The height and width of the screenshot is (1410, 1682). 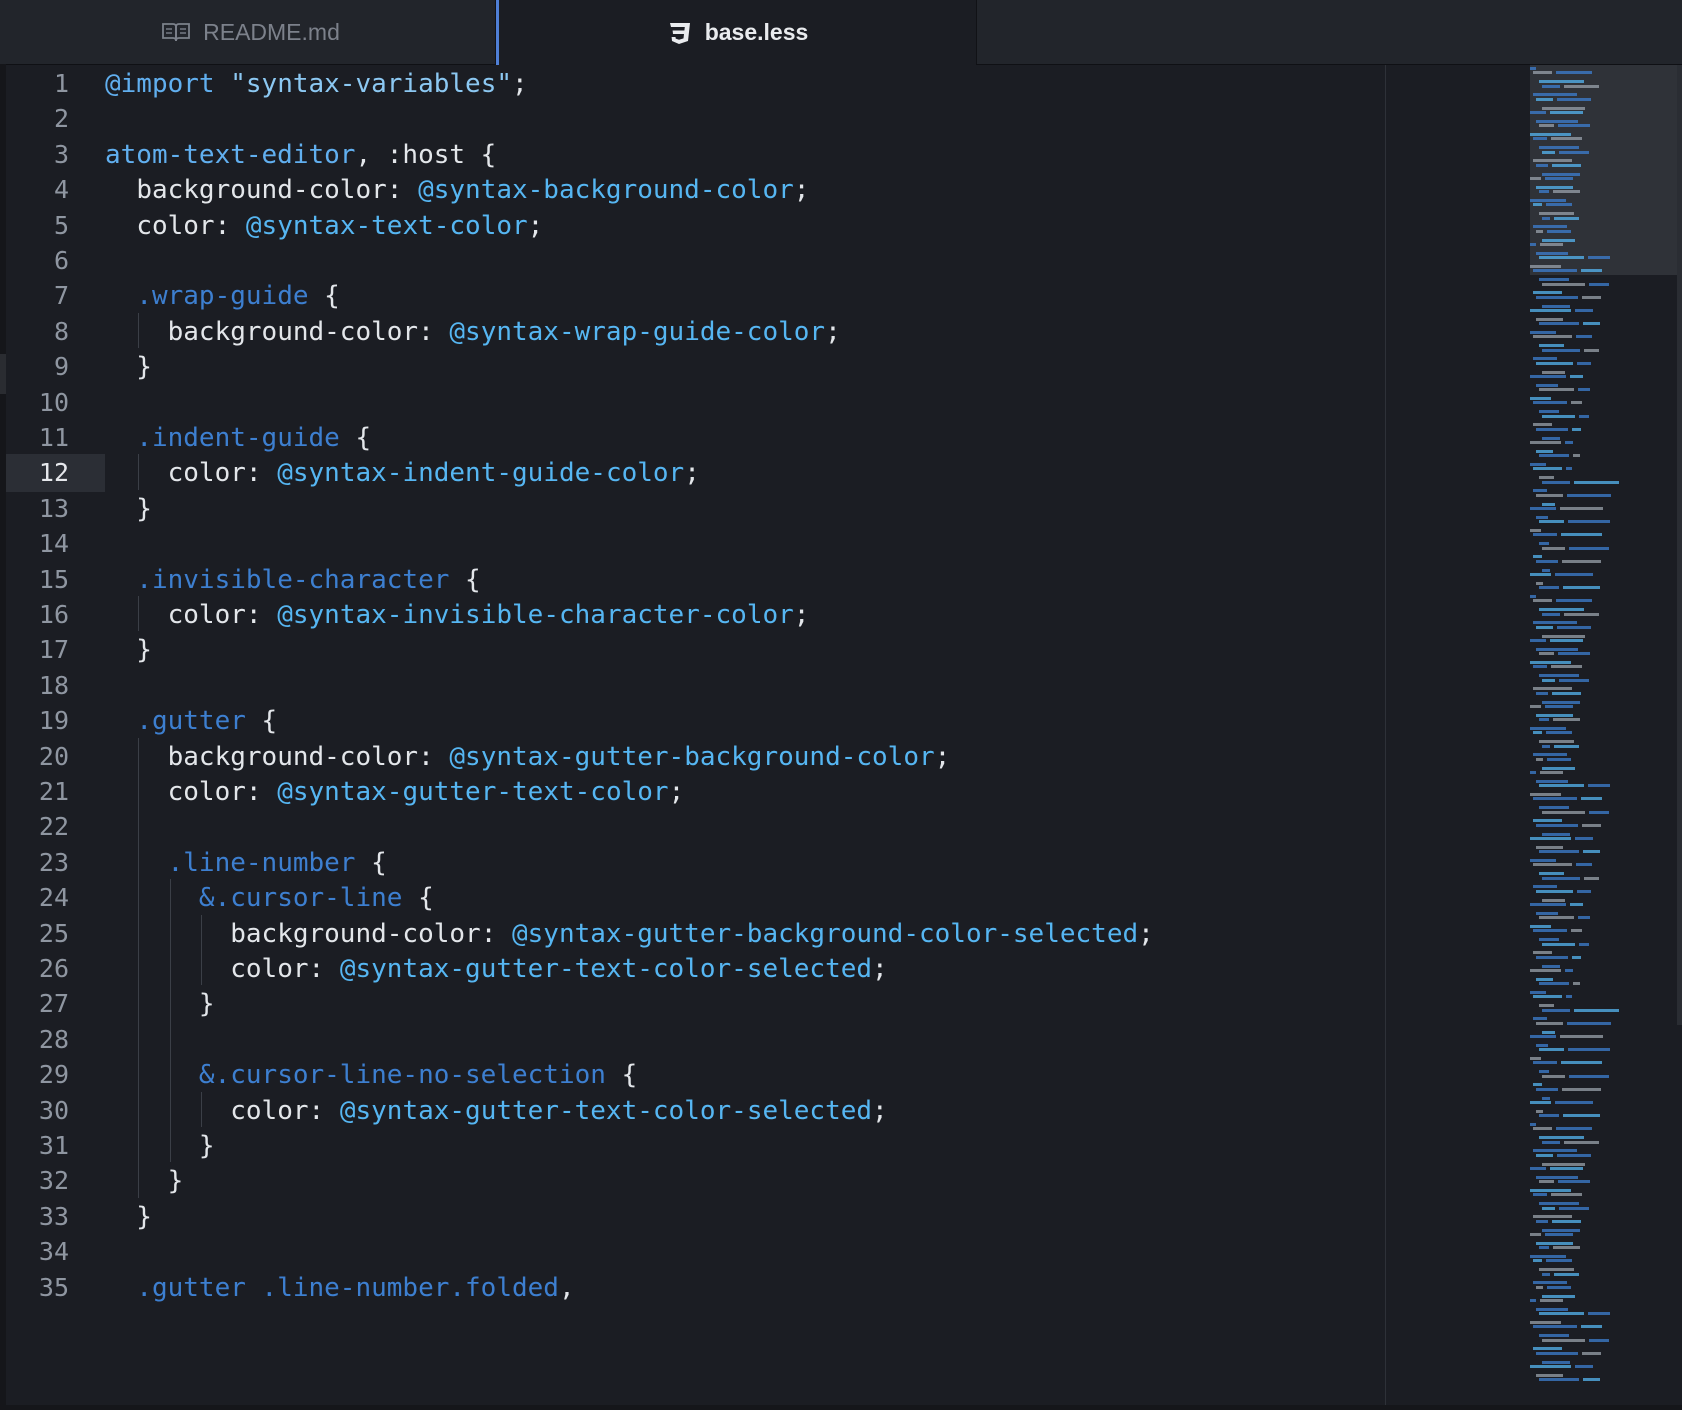 What do you see at coordinates (191, 721) in the screenshot?
I see `code-line: .gutter {` at bounding box center [191, 721].